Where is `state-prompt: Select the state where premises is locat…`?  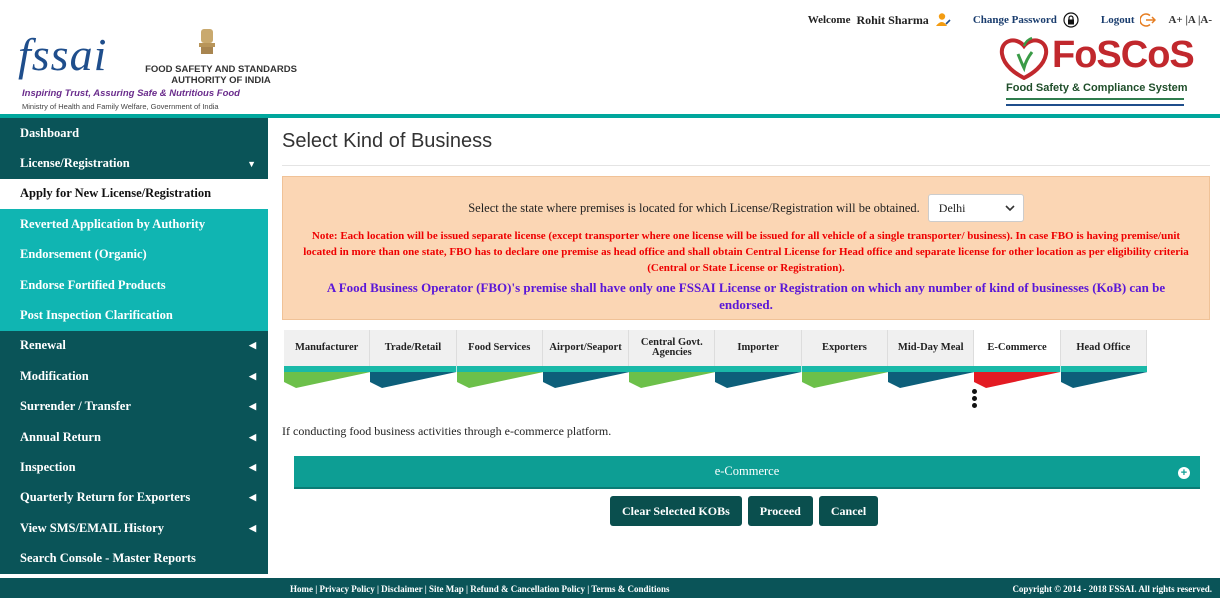 state-prompt: Select the state where premises is locat… is located at coordinates (694, 207).